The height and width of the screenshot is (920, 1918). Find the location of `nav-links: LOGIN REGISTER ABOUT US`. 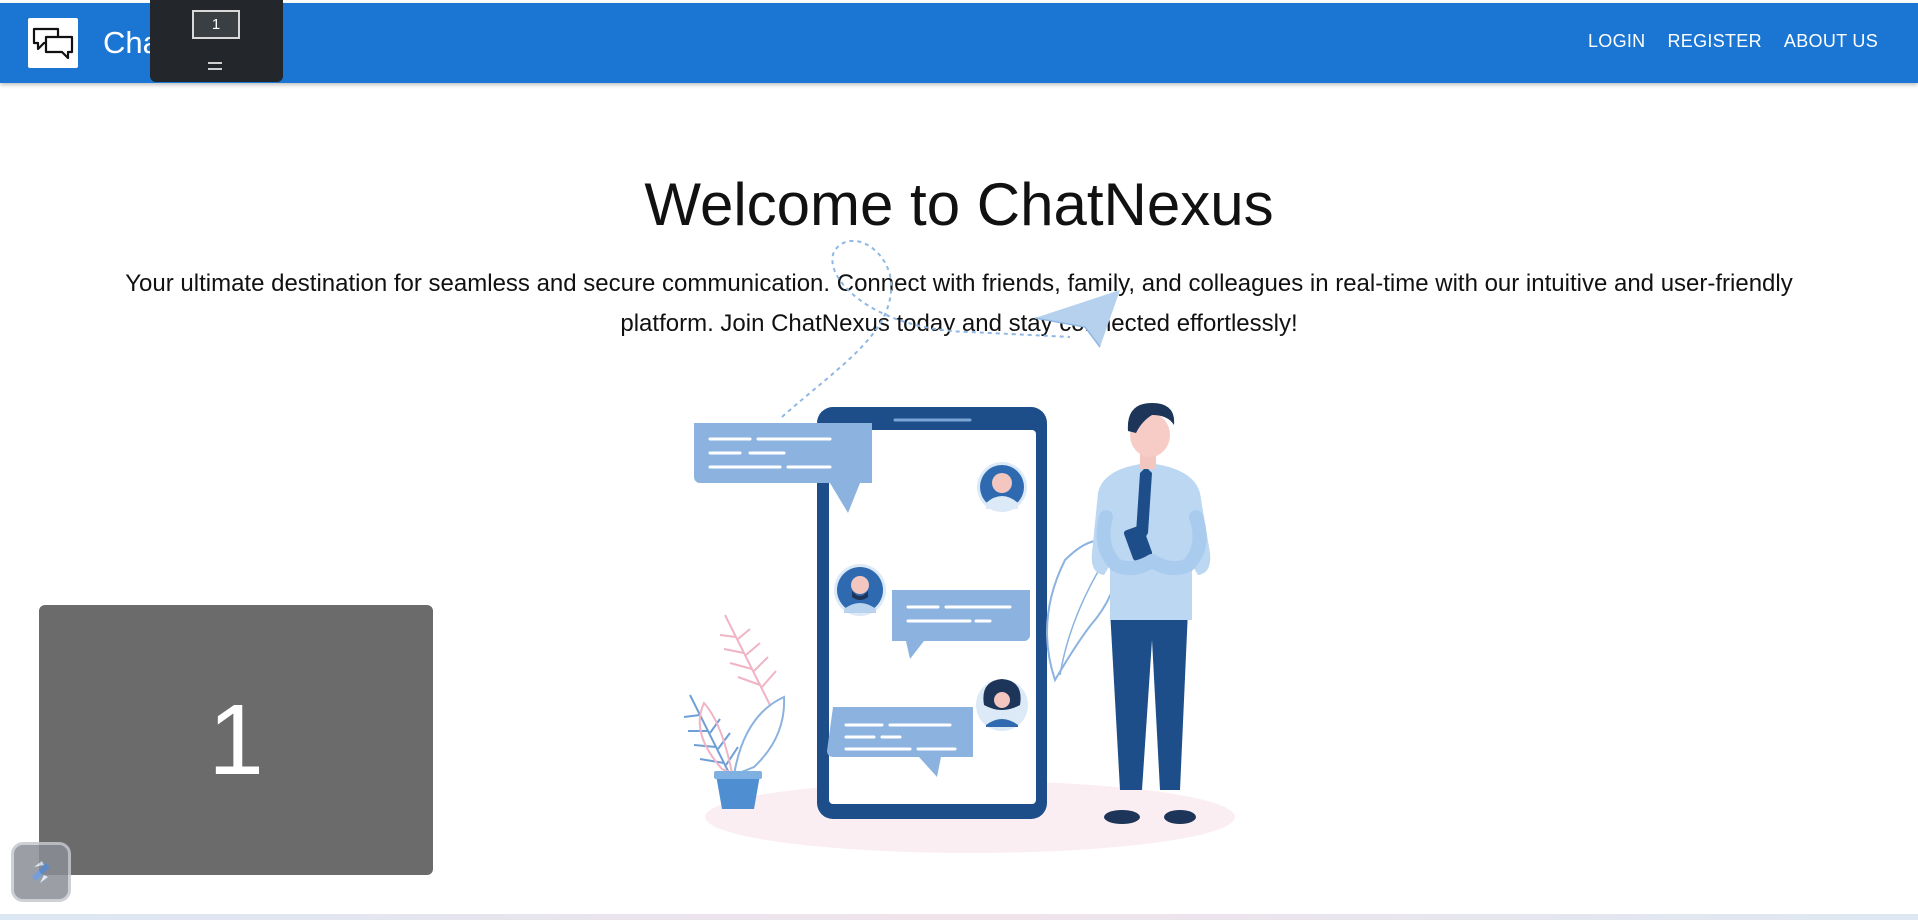

nav-links: LOGIN REGISTER ABOUT US is located at coordinates (1733, 41).